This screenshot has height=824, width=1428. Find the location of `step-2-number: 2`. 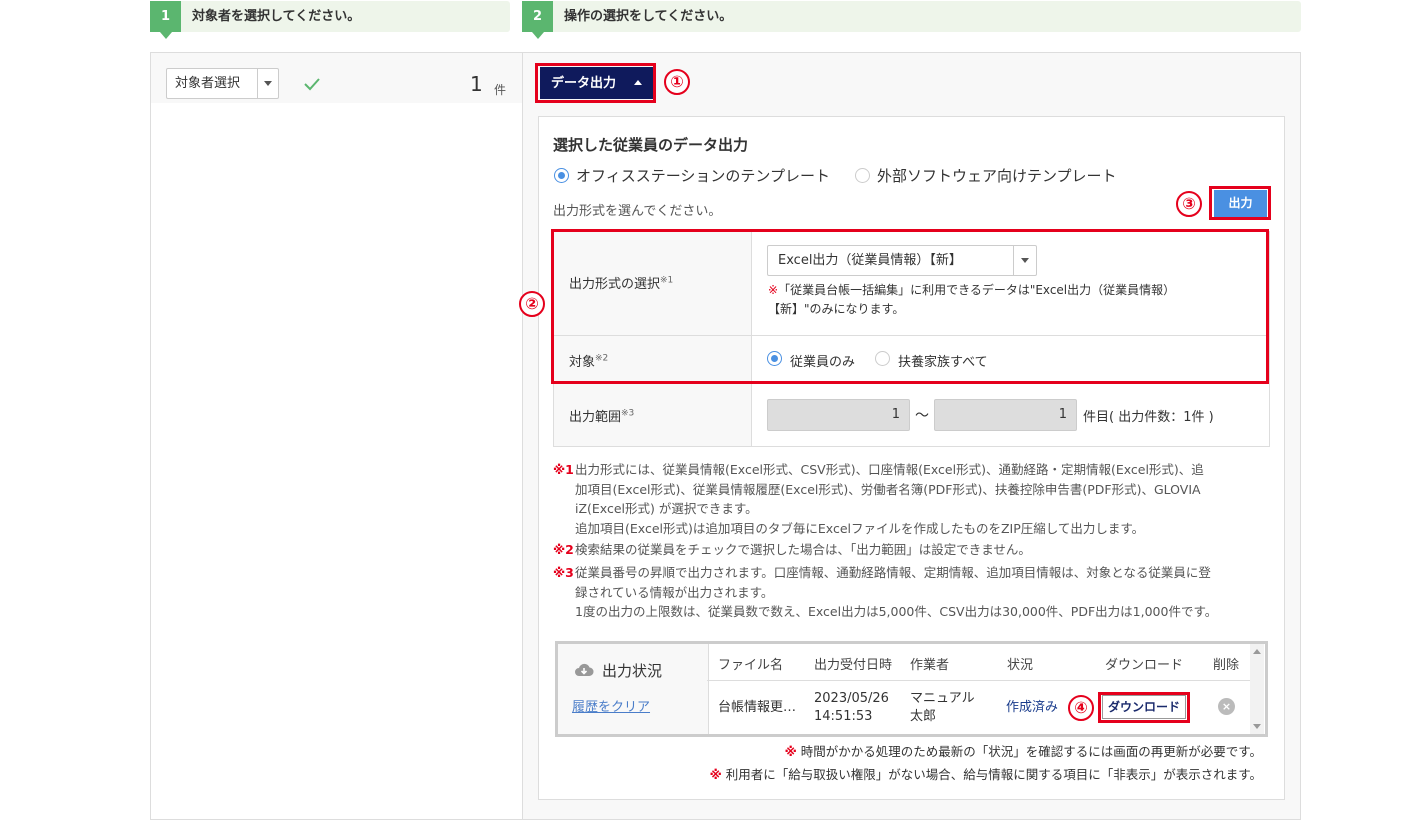

step-2-number: 2 is located at coordinates (537, 20).